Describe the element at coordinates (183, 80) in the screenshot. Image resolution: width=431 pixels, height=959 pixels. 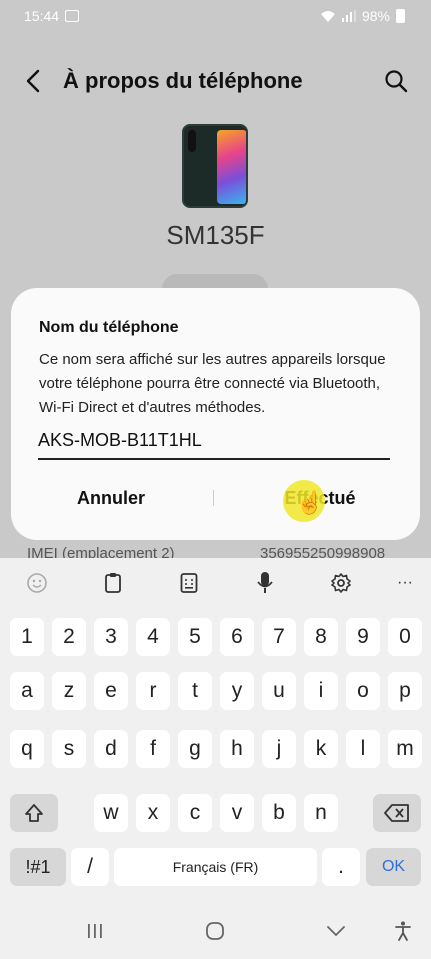
I see `page-title: À propos du téléphone` at that location.